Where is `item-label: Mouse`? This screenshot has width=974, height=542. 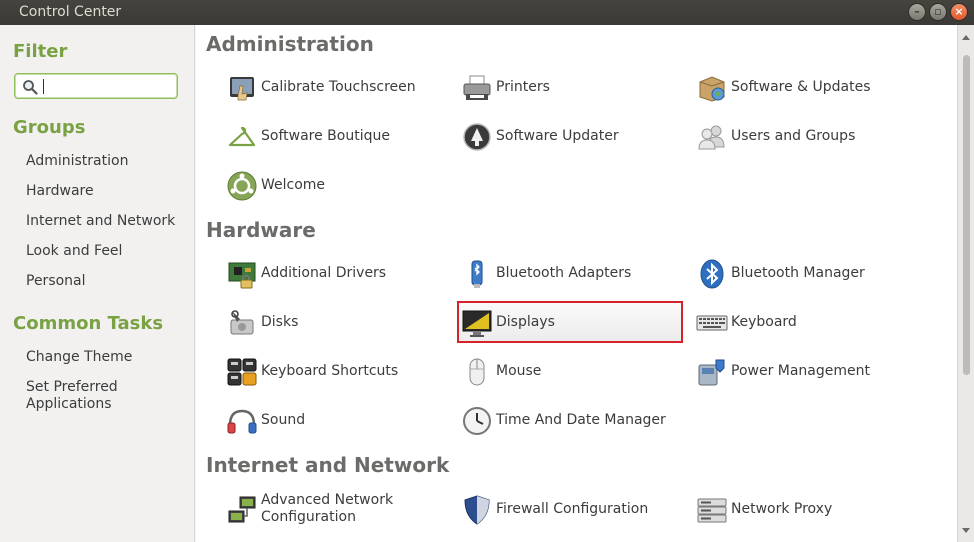 item-label: Mouse is located at coordinates (519, 371).